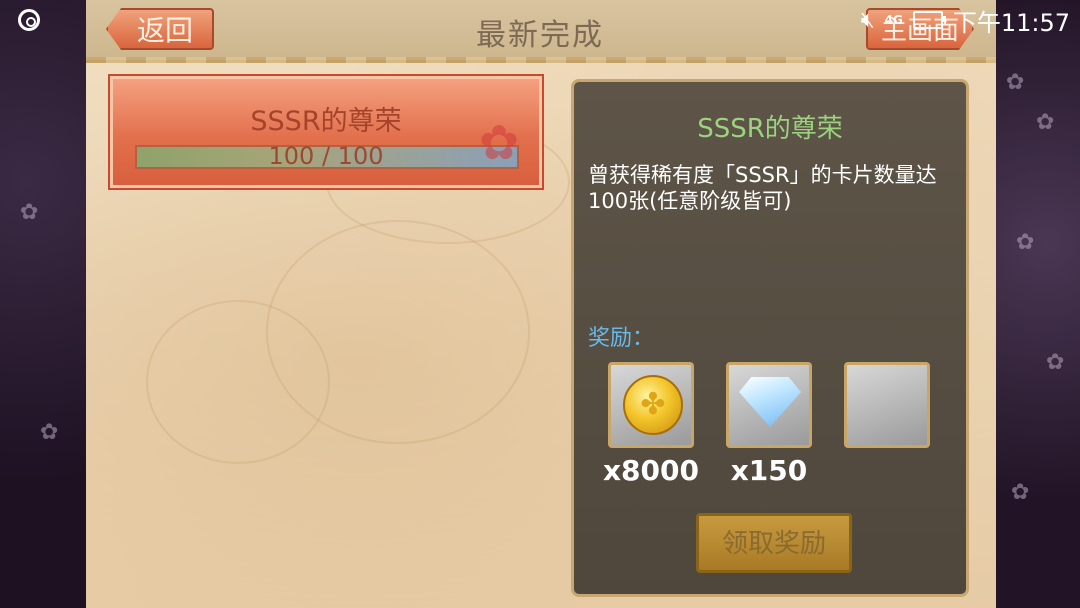 The image size is (1080, 608). What do you see at coordinates (867, 20) in the screenshot?
I see `mute-icon: 🔇︎` at bounding box center [867, 20].